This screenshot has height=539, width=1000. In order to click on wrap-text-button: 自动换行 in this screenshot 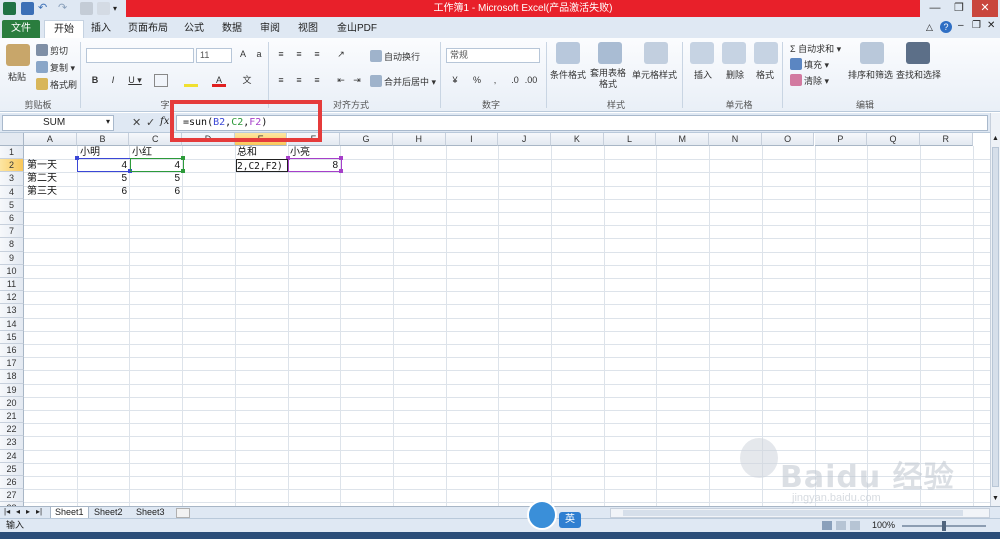, I will do `click(395, 56)`.